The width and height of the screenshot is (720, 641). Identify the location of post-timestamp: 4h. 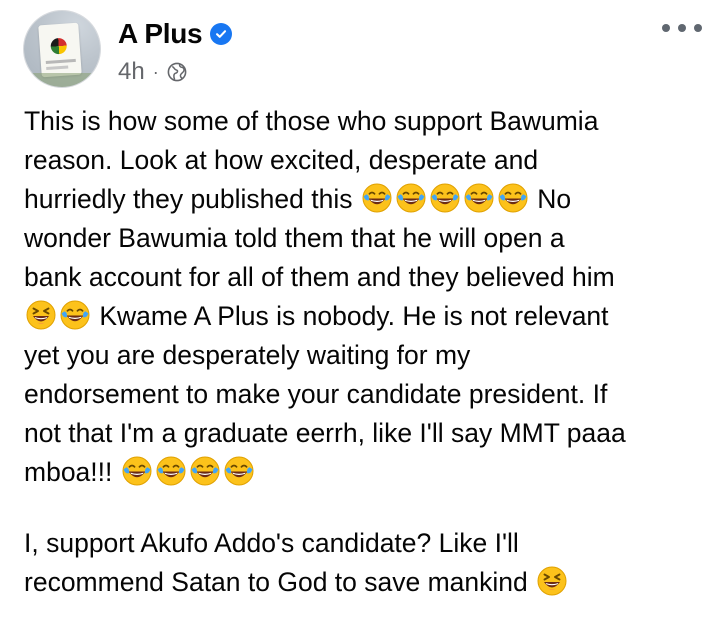
(131, 72).